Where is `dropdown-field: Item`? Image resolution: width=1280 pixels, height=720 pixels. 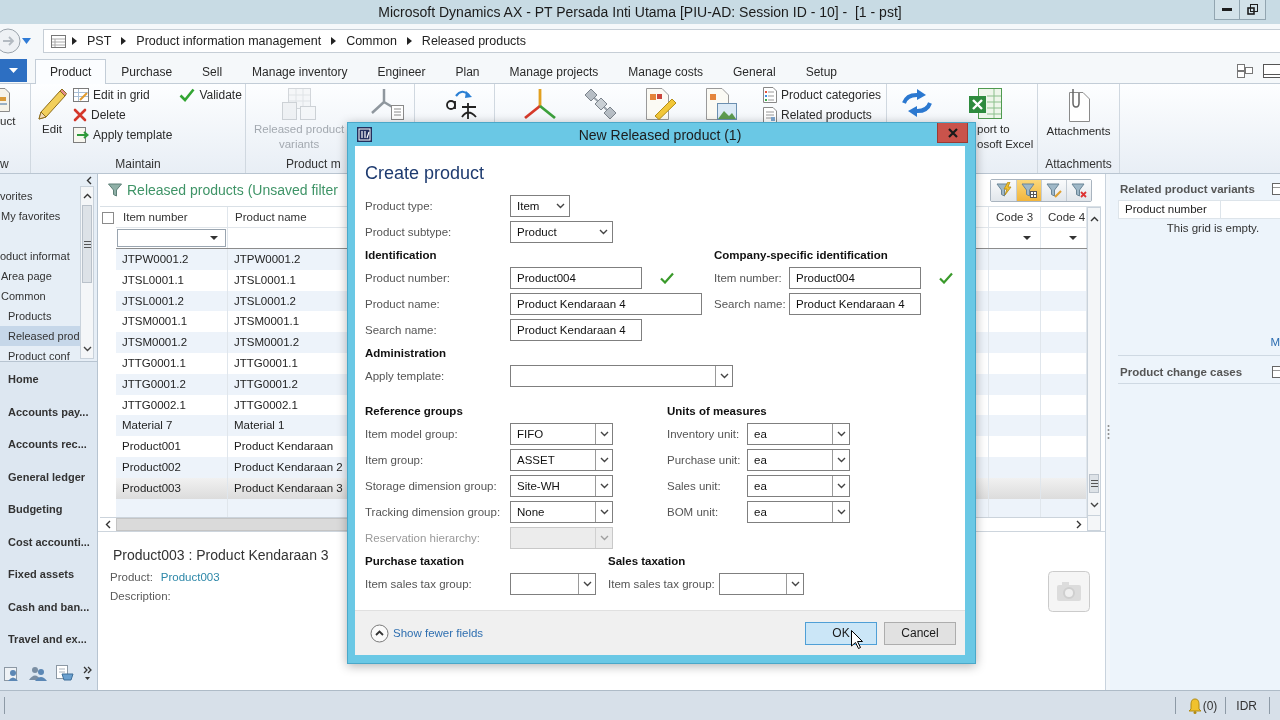 dropdown-field: Item is located at coordinates (540, 206).